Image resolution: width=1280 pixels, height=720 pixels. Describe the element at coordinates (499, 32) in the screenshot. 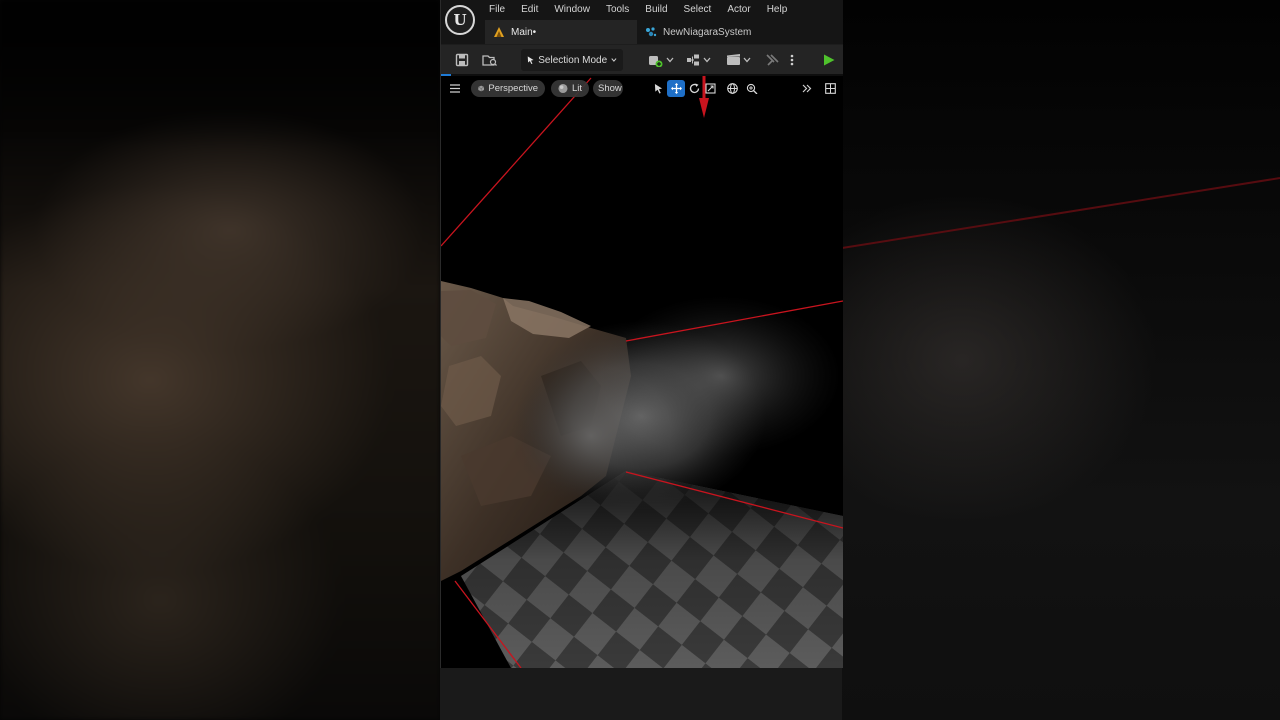

I see `level-icon` at that location.